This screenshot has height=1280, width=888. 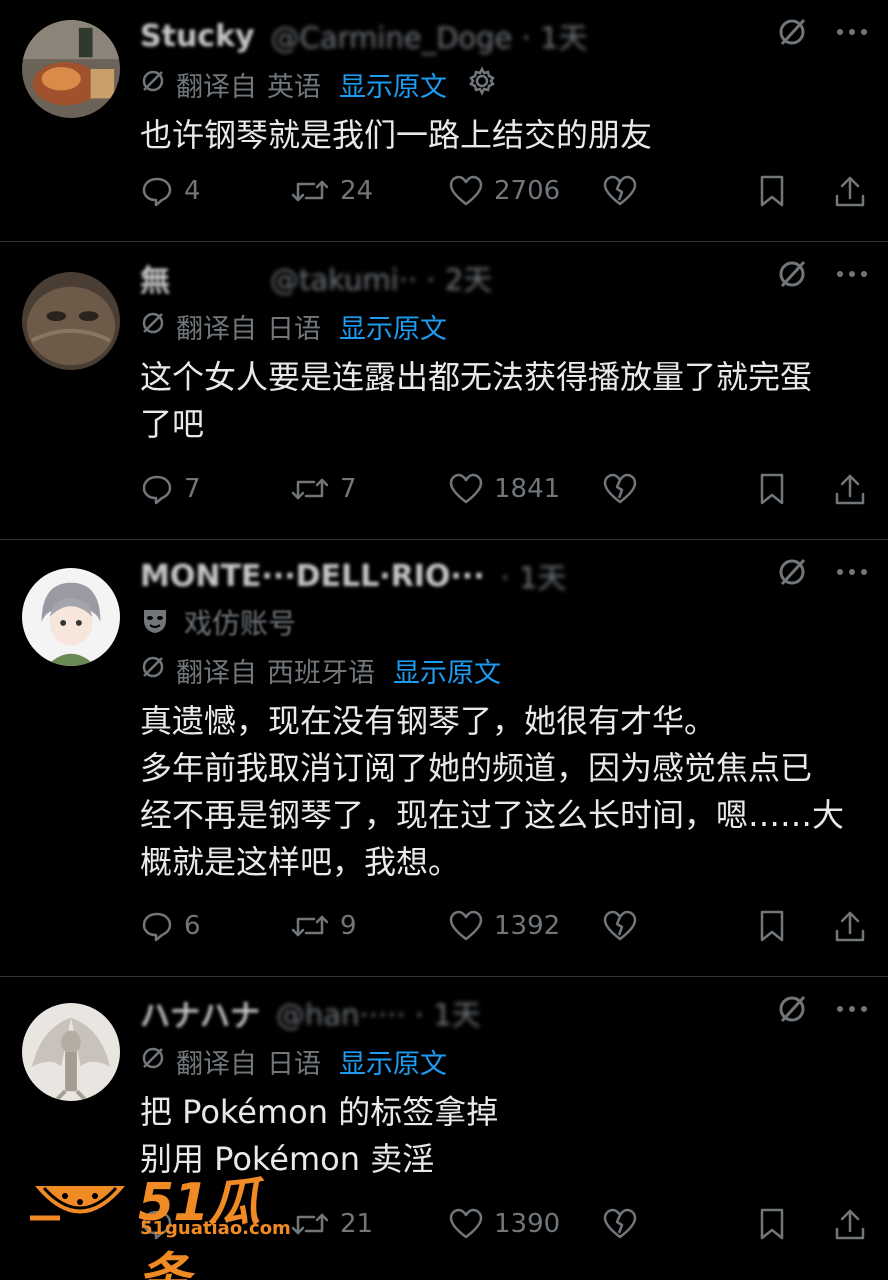 I want to click on account-label: 戏仿账号, so click(x=504, y=622).